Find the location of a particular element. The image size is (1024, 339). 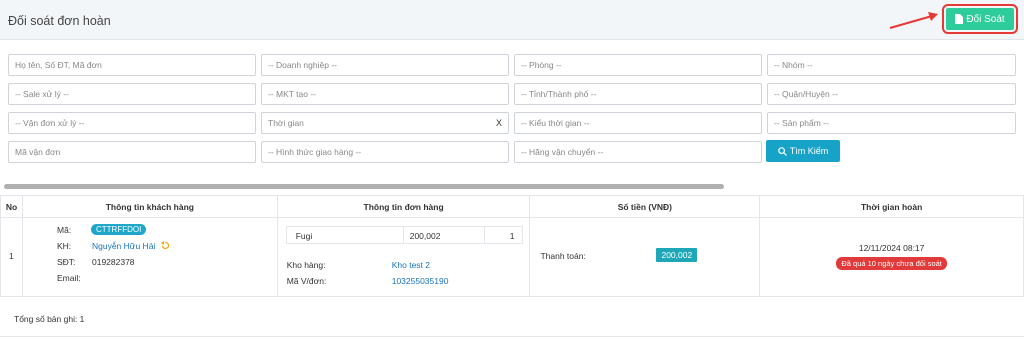

carrier-select: -- Hãng vận chuyển -- is located at coordinates (638, 152).